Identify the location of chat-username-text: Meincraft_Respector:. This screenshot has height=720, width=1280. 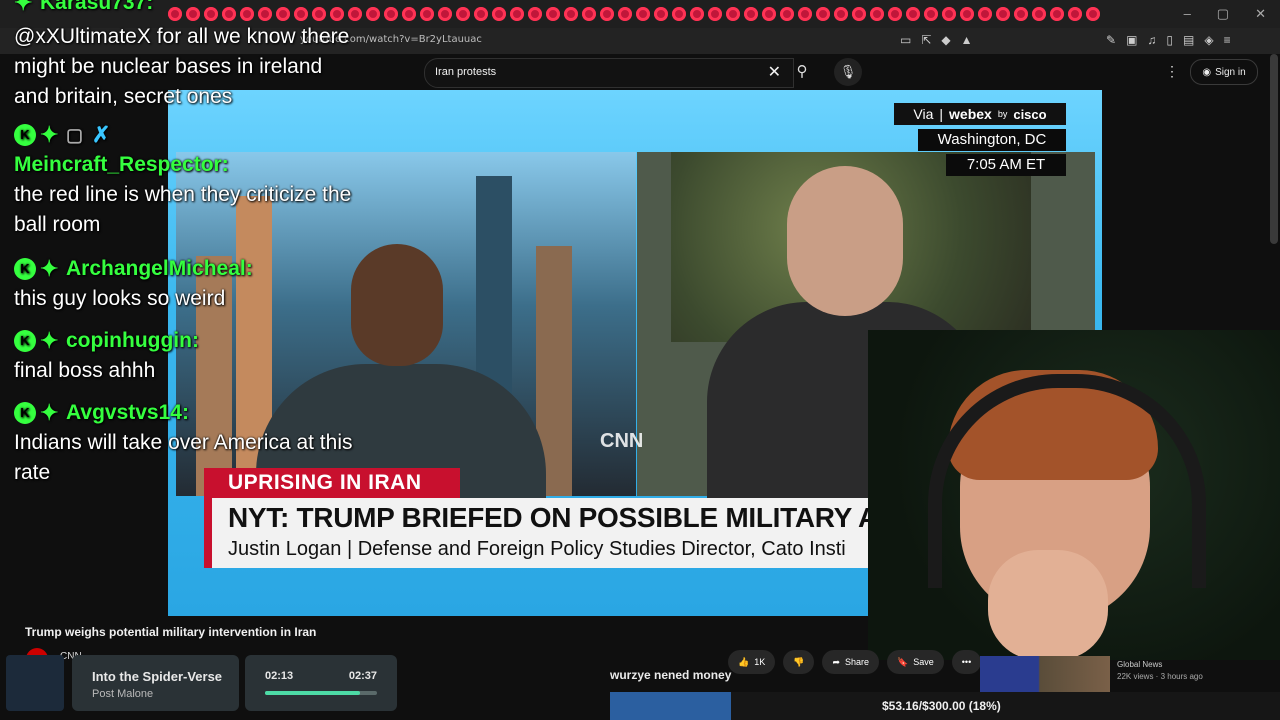
(121, 164).